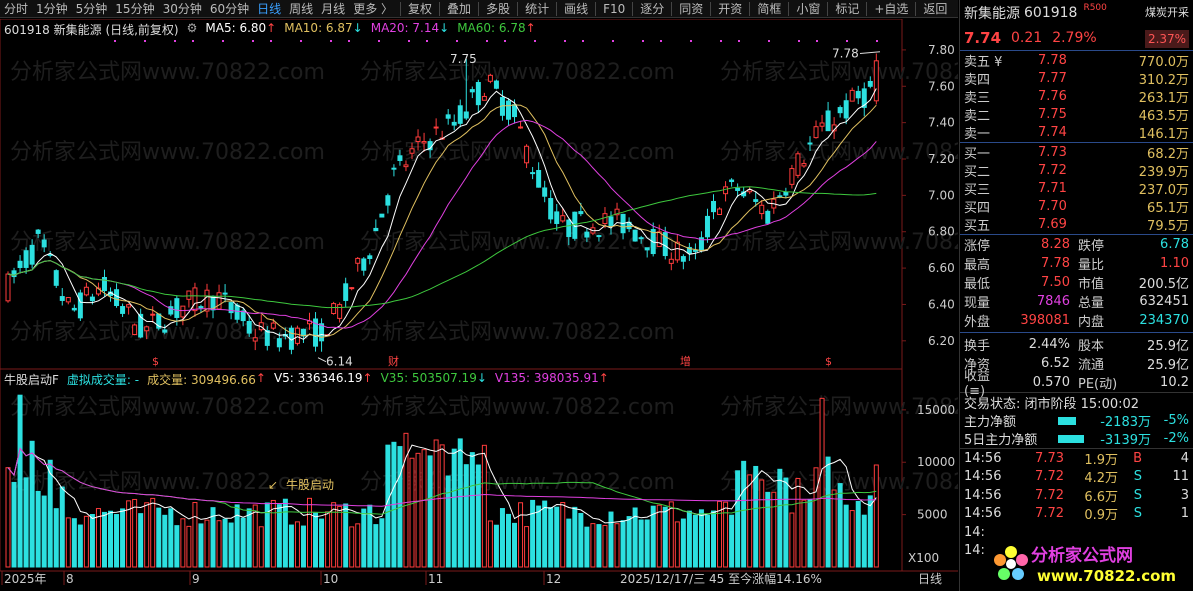 The image size is (1193, 591). What do you see at coordinates (935, 9) in the screenshot?
I see `toolbar-button: 返回` at bounding box center [935, 9].